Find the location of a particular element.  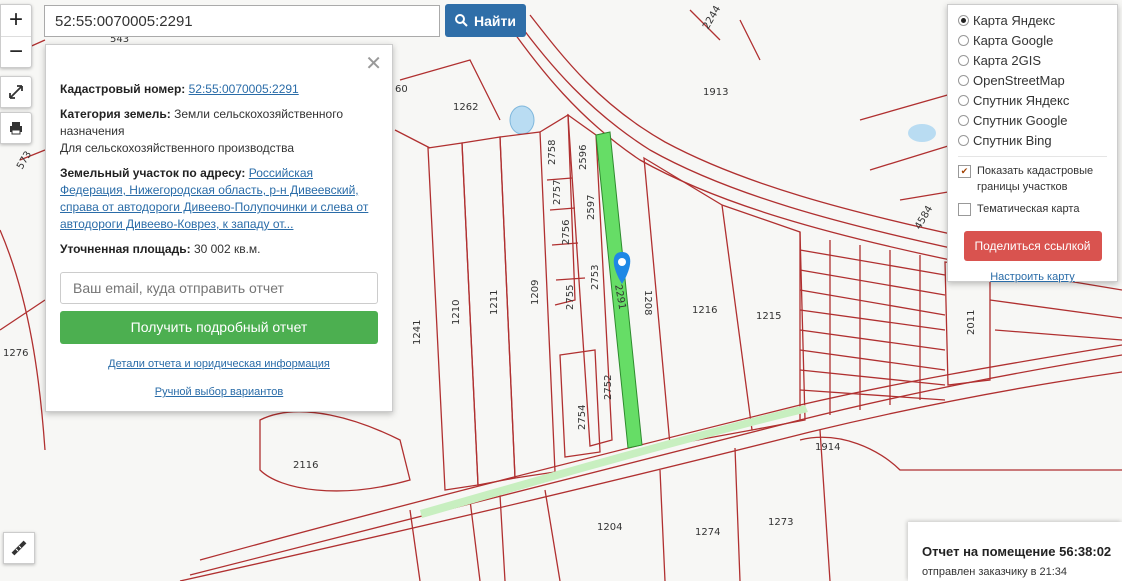

fullscreen-button is located at coordinates (16, 92).